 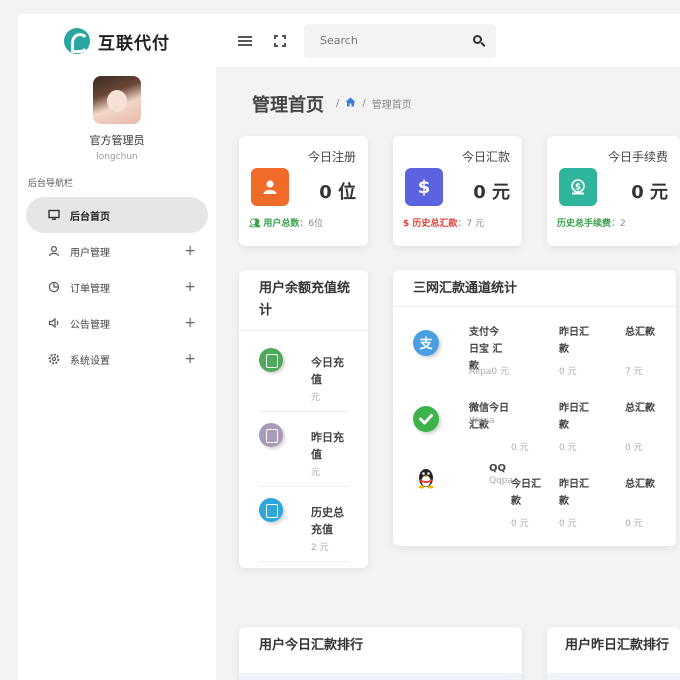 What do you see at coordinates (90, 289) in the screenshot?
I see `sidebar-item-label: 订单管理` at bounding box center [90, 289].